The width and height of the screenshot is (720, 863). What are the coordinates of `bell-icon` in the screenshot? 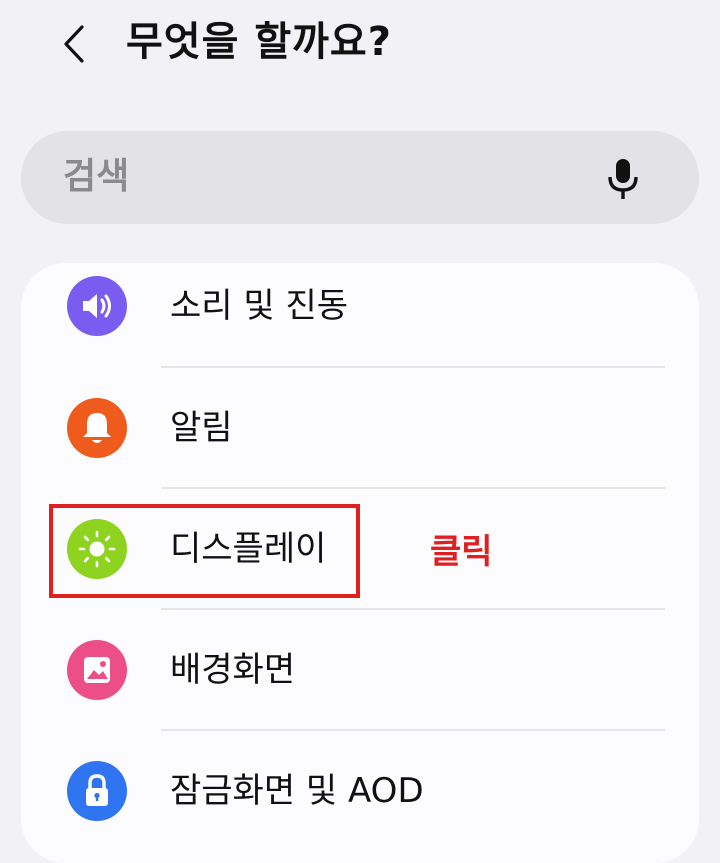 It's located at (97, 428).